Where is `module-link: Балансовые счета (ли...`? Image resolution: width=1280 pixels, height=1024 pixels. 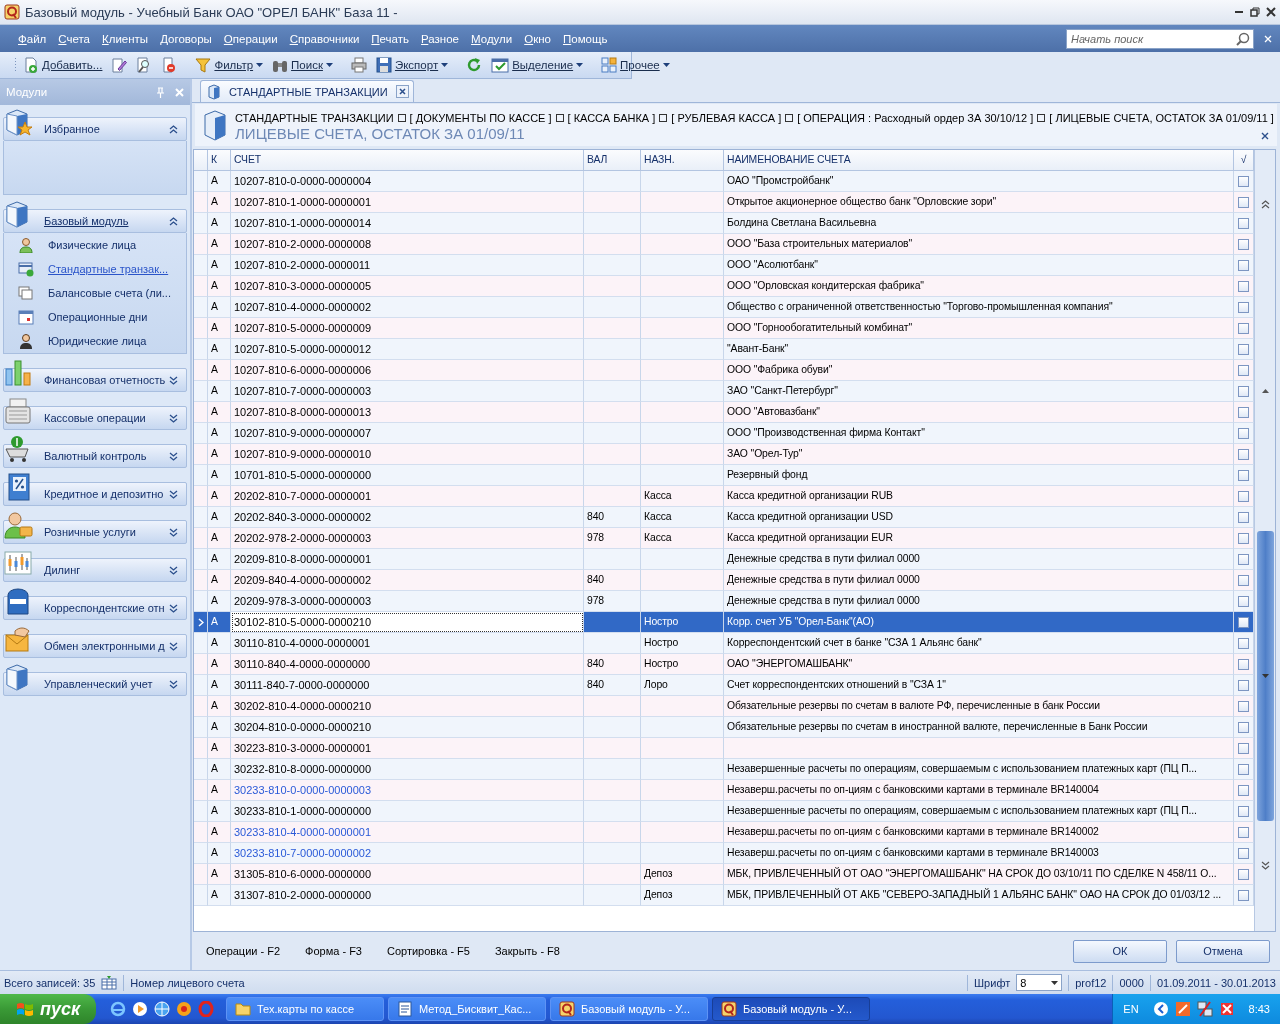
module-link: Балансовые счета (ли... is located at coordinates (109, 293).